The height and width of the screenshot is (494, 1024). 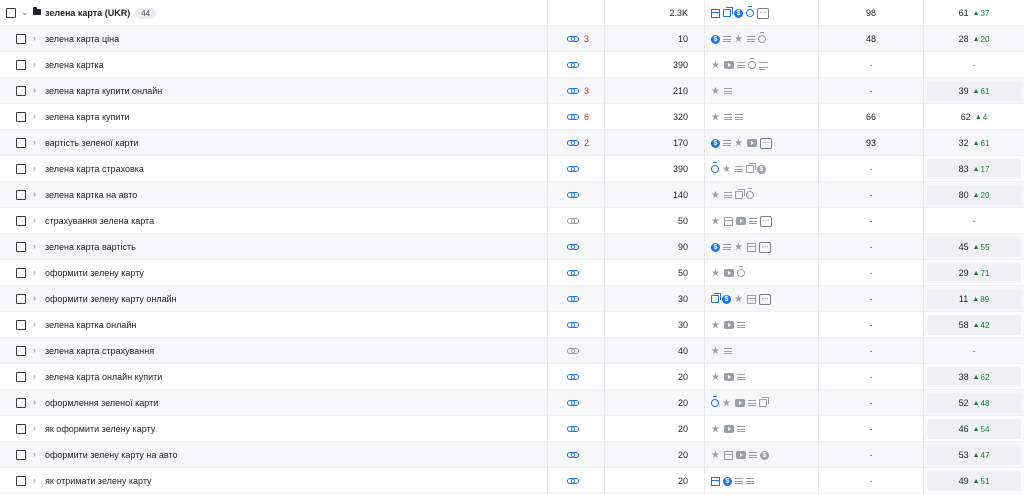 I want to click on keyword-text: як оформити зелену карту, so click(x=100, y=429).